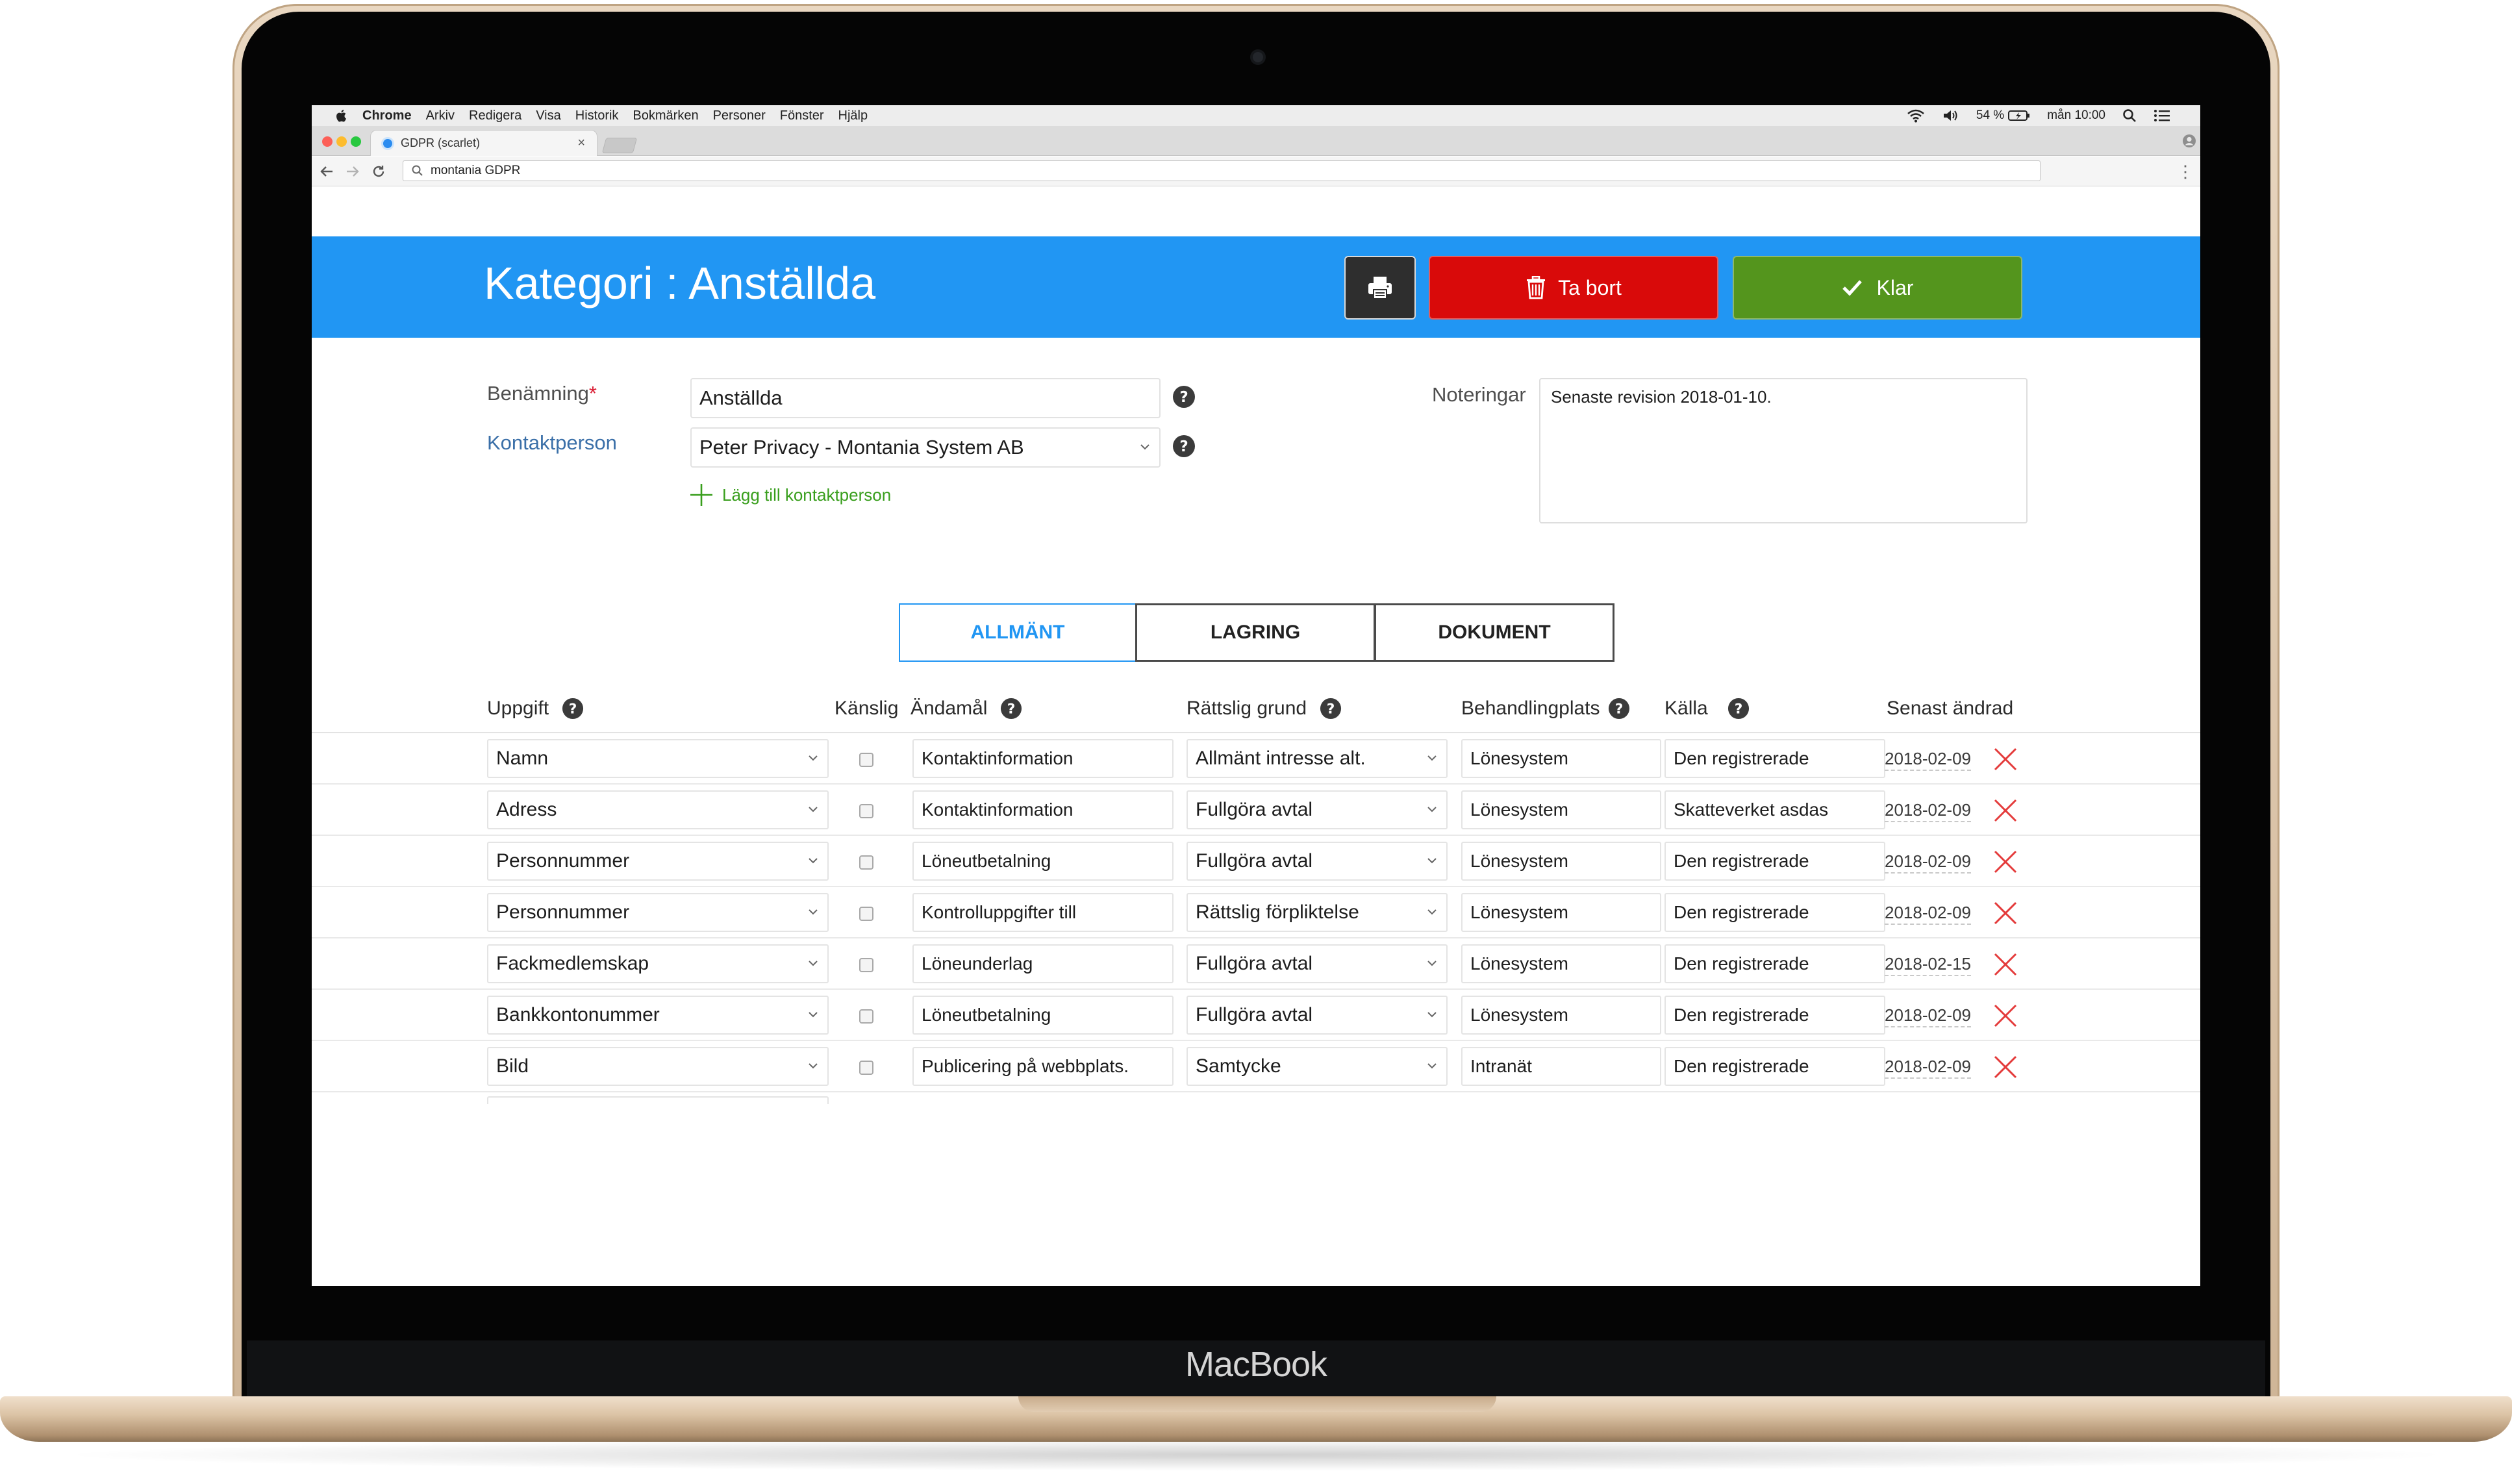 This screenshot has height=1484, width=2512. Describe the element at coordinates (2189, 141) in the screenshot. I see `profile-icon` at that location.